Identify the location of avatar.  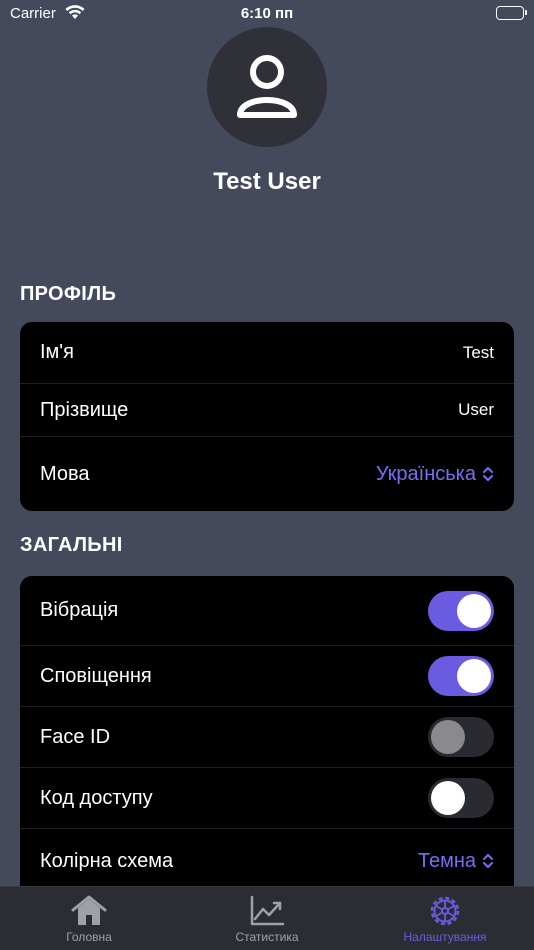
(267, 87).